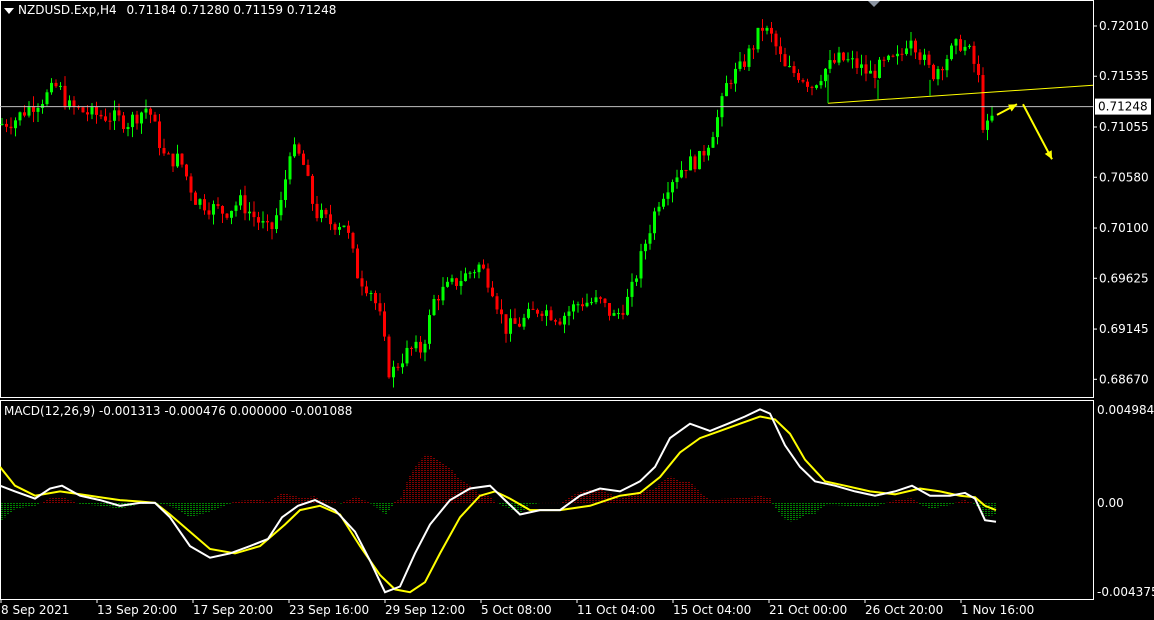 Image resolution: width=1154 pixels, height=620 pixels. What do you see at coordinates (137, 610) in the screenshot?
I see `time-tick-label: 13 Sep 20:00` at bounding box center [137, 610].